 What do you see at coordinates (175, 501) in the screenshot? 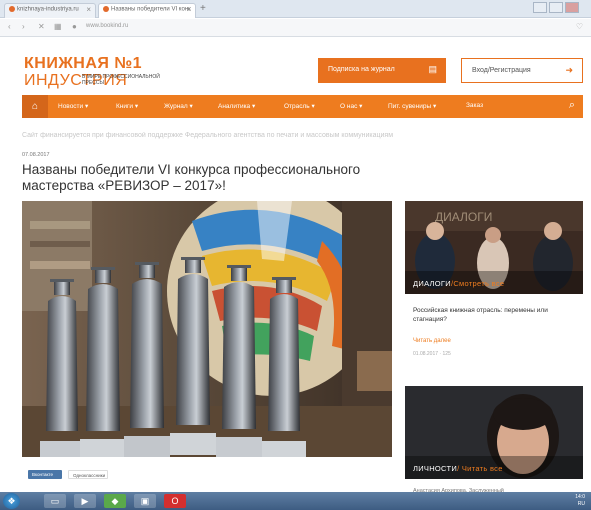
I see `opera-icon: O` at bounding box center [175, 501].